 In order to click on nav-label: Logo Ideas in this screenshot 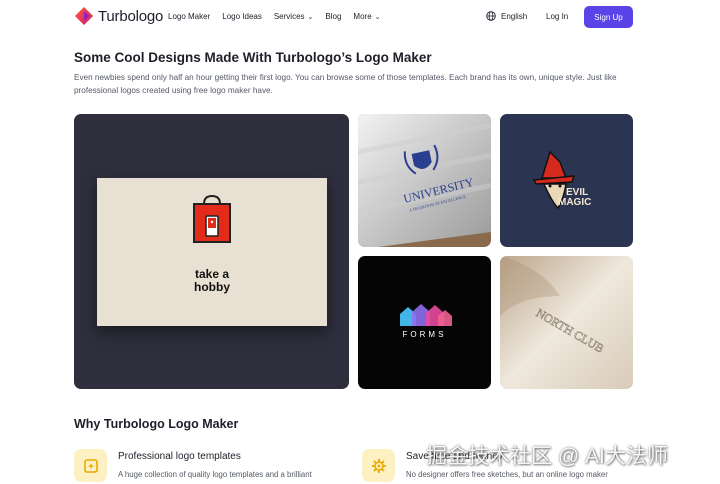, I will do `click(242, 16)`.